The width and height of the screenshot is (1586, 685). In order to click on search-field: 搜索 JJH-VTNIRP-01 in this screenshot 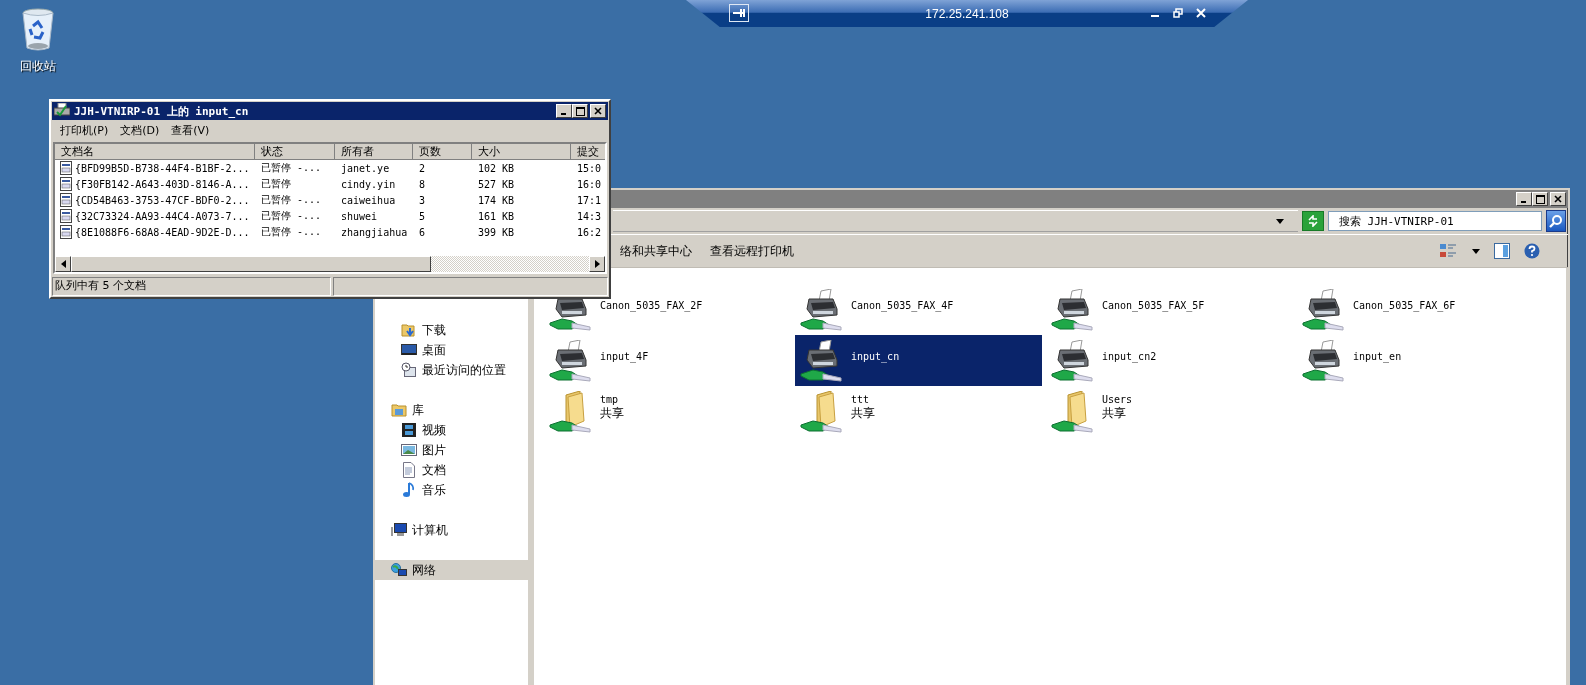, I will do `click(1435, 221)`.